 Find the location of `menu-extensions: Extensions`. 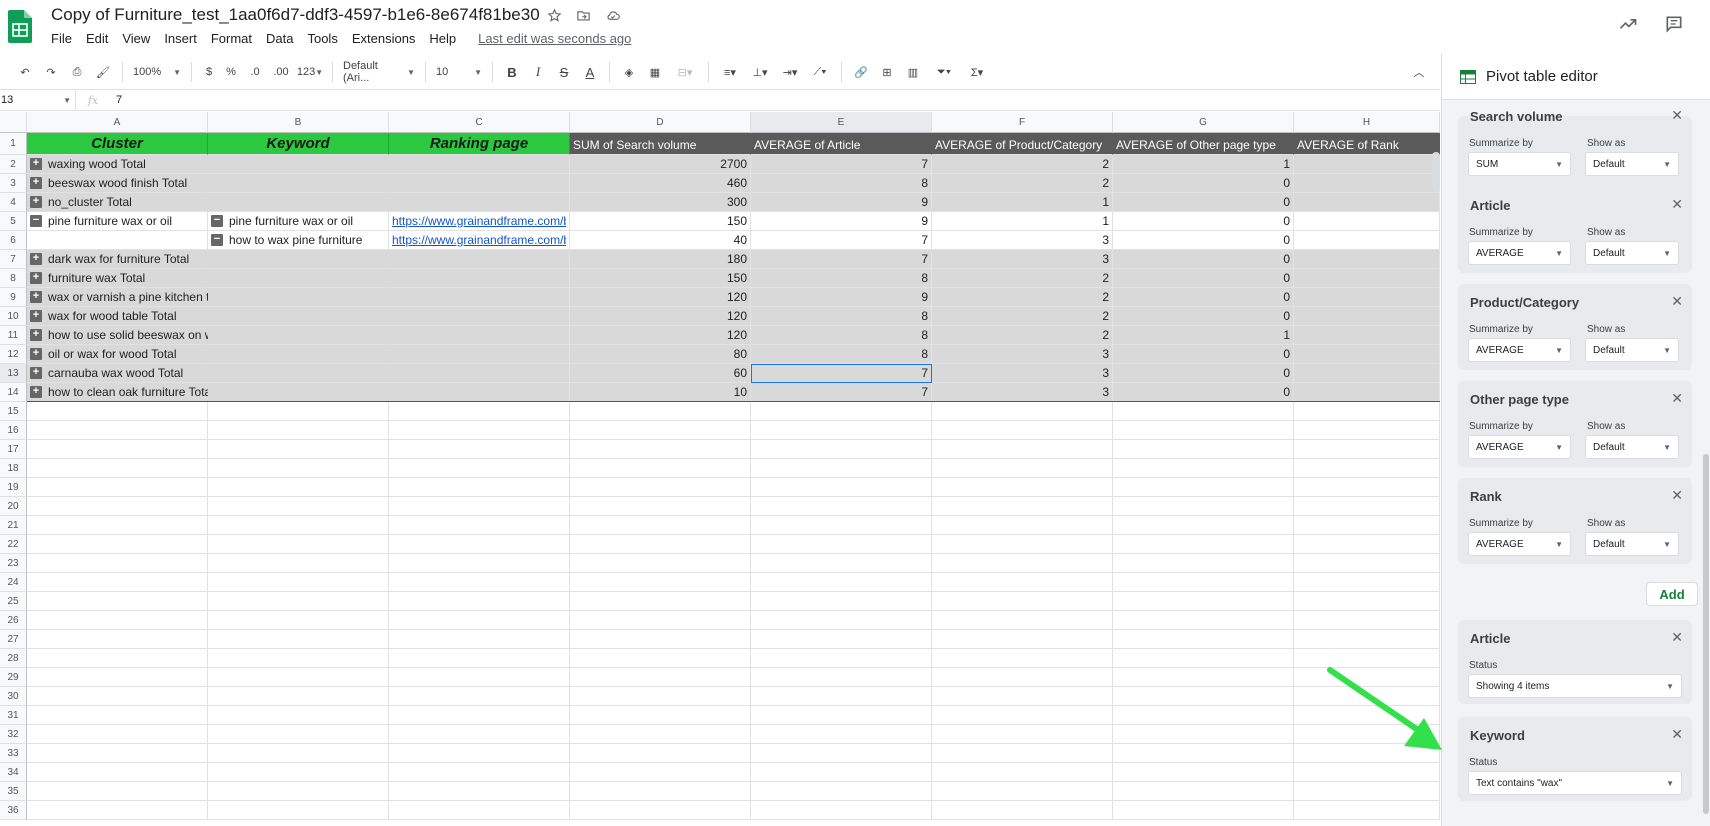

menu-extensions: Extensions is located at coordinates (387, 38).